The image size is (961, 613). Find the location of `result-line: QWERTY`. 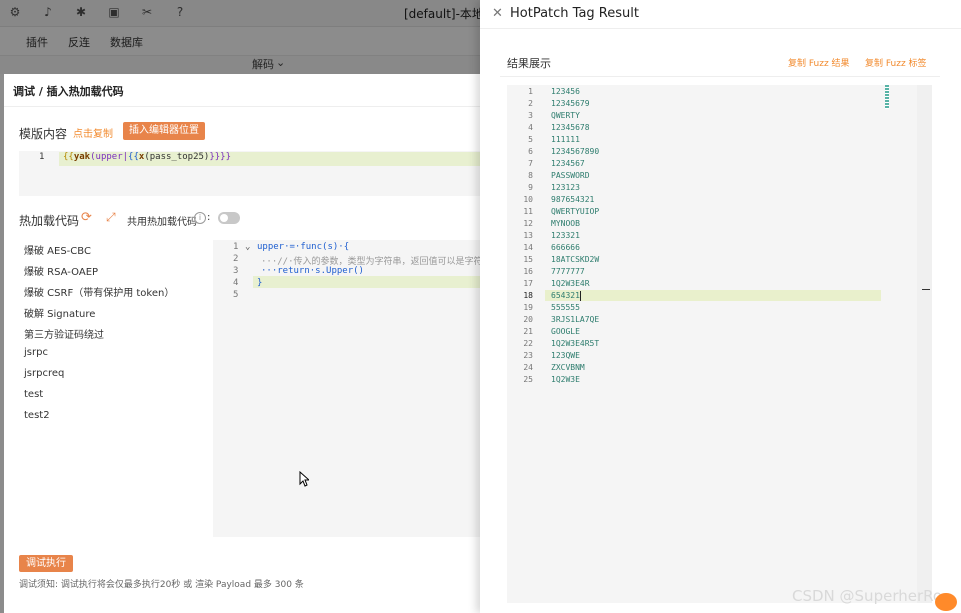

result-line: QWERTY is located at coordinates (565, 115).